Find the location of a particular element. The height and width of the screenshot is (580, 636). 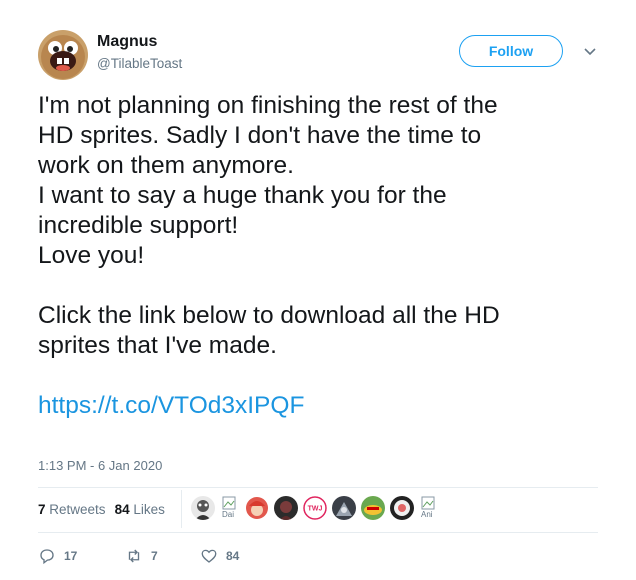

user-handle: @TilableToast is located at coordinates (139, 63).